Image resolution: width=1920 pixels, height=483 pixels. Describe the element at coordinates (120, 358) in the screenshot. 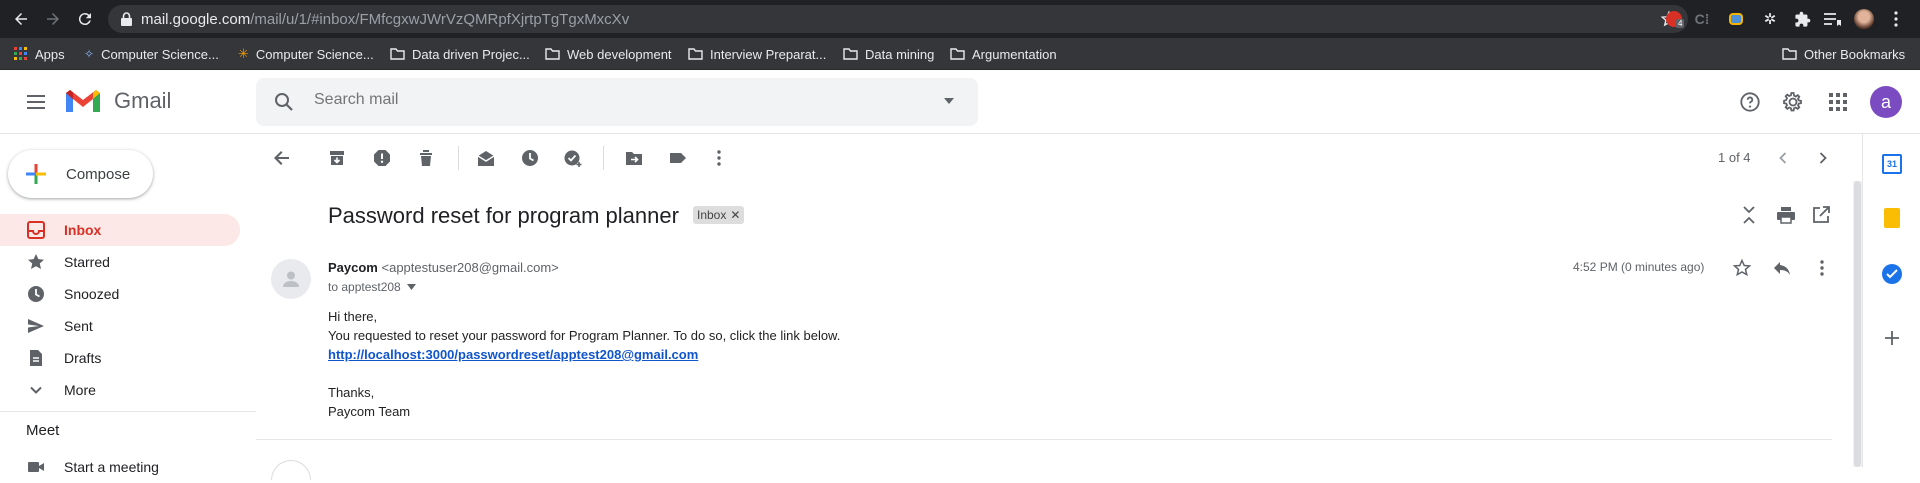

I see `sidebar-item-drafts: Drafts` at that location.